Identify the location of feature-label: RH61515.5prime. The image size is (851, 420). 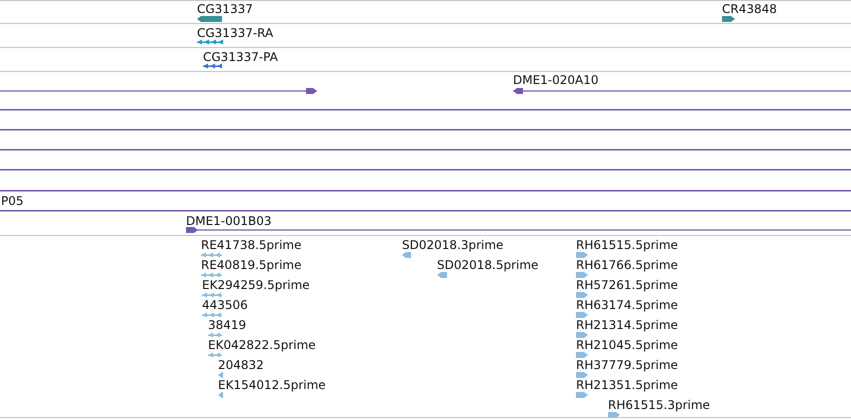
(627, 245).